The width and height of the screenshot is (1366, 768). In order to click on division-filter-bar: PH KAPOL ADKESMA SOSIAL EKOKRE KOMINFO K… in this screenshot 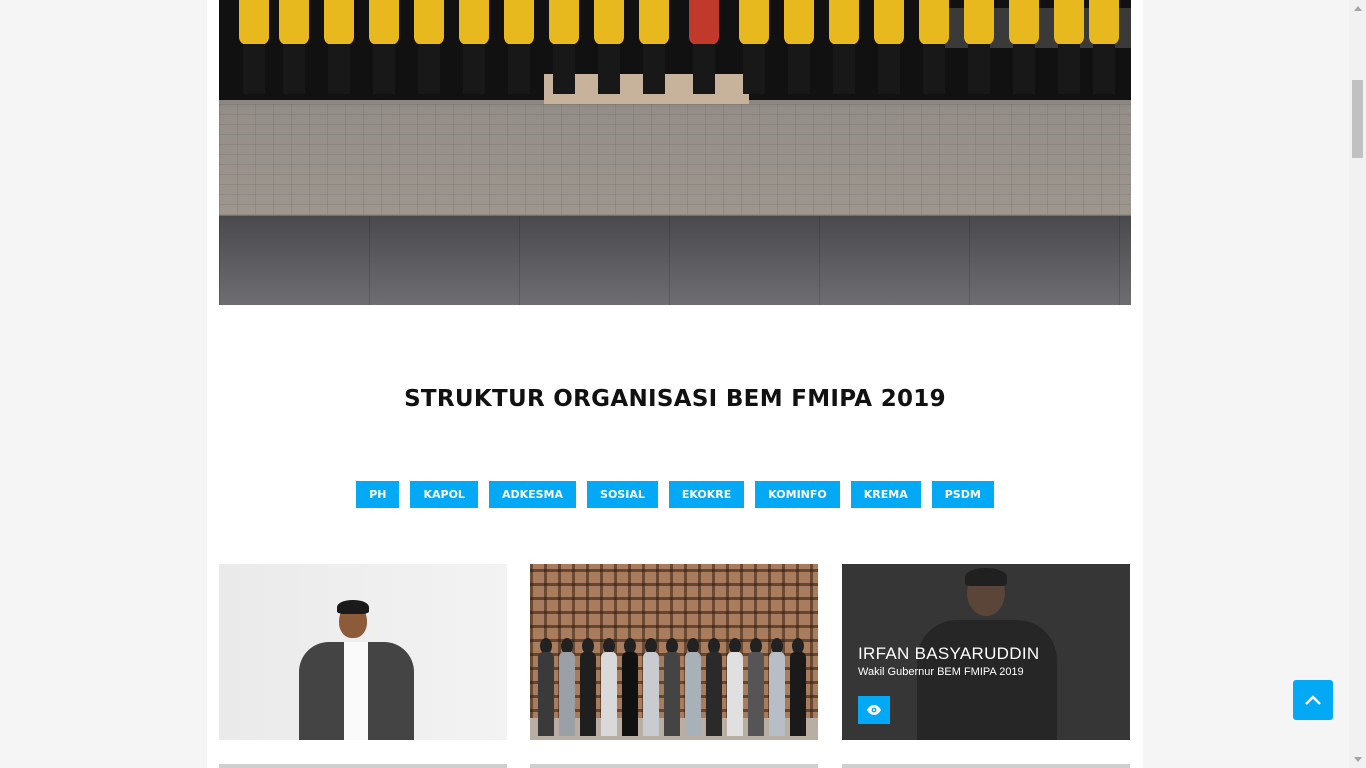, I will do `click(675, 494)`.